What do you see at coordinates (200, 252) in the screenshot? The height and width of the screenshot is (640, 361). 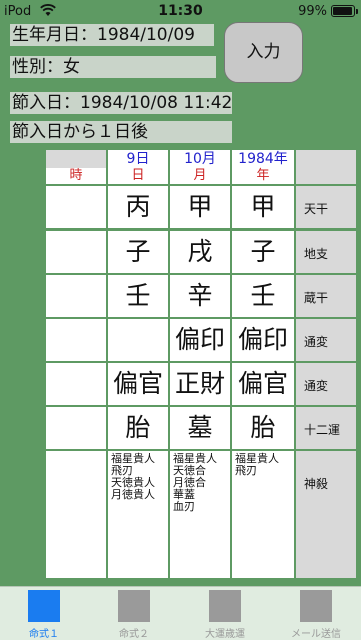 I see `cell-month-row2: 戌` at bounding box center [200, 252].